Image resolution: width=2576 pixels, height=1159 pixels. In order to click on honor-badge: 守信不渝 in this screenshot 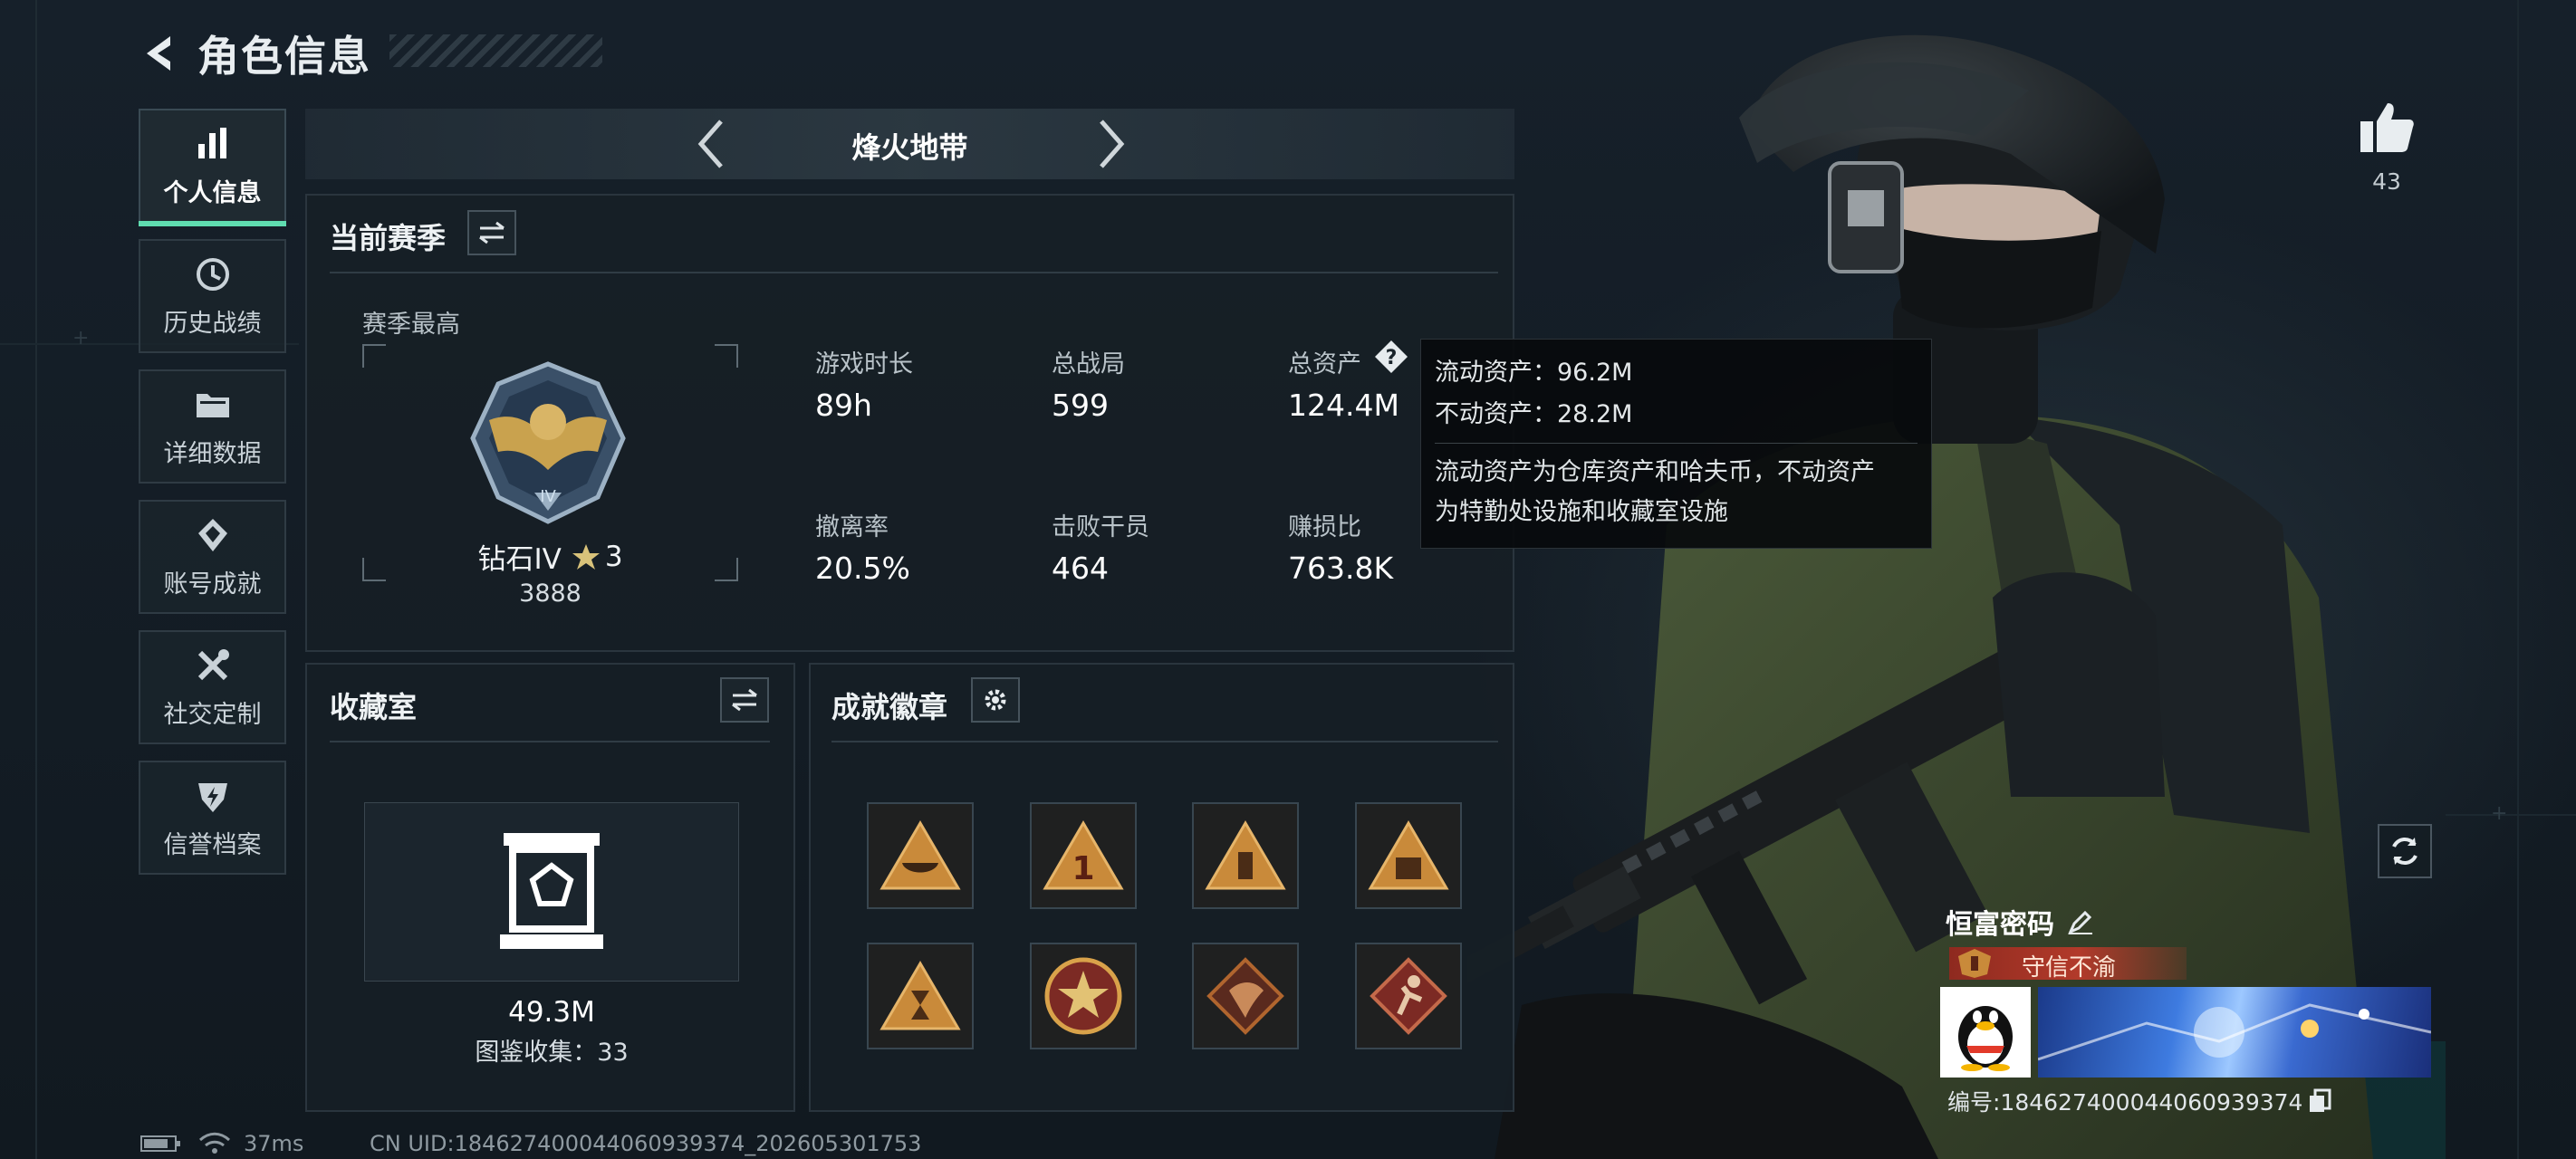, I will do `click(2068, 965)`.